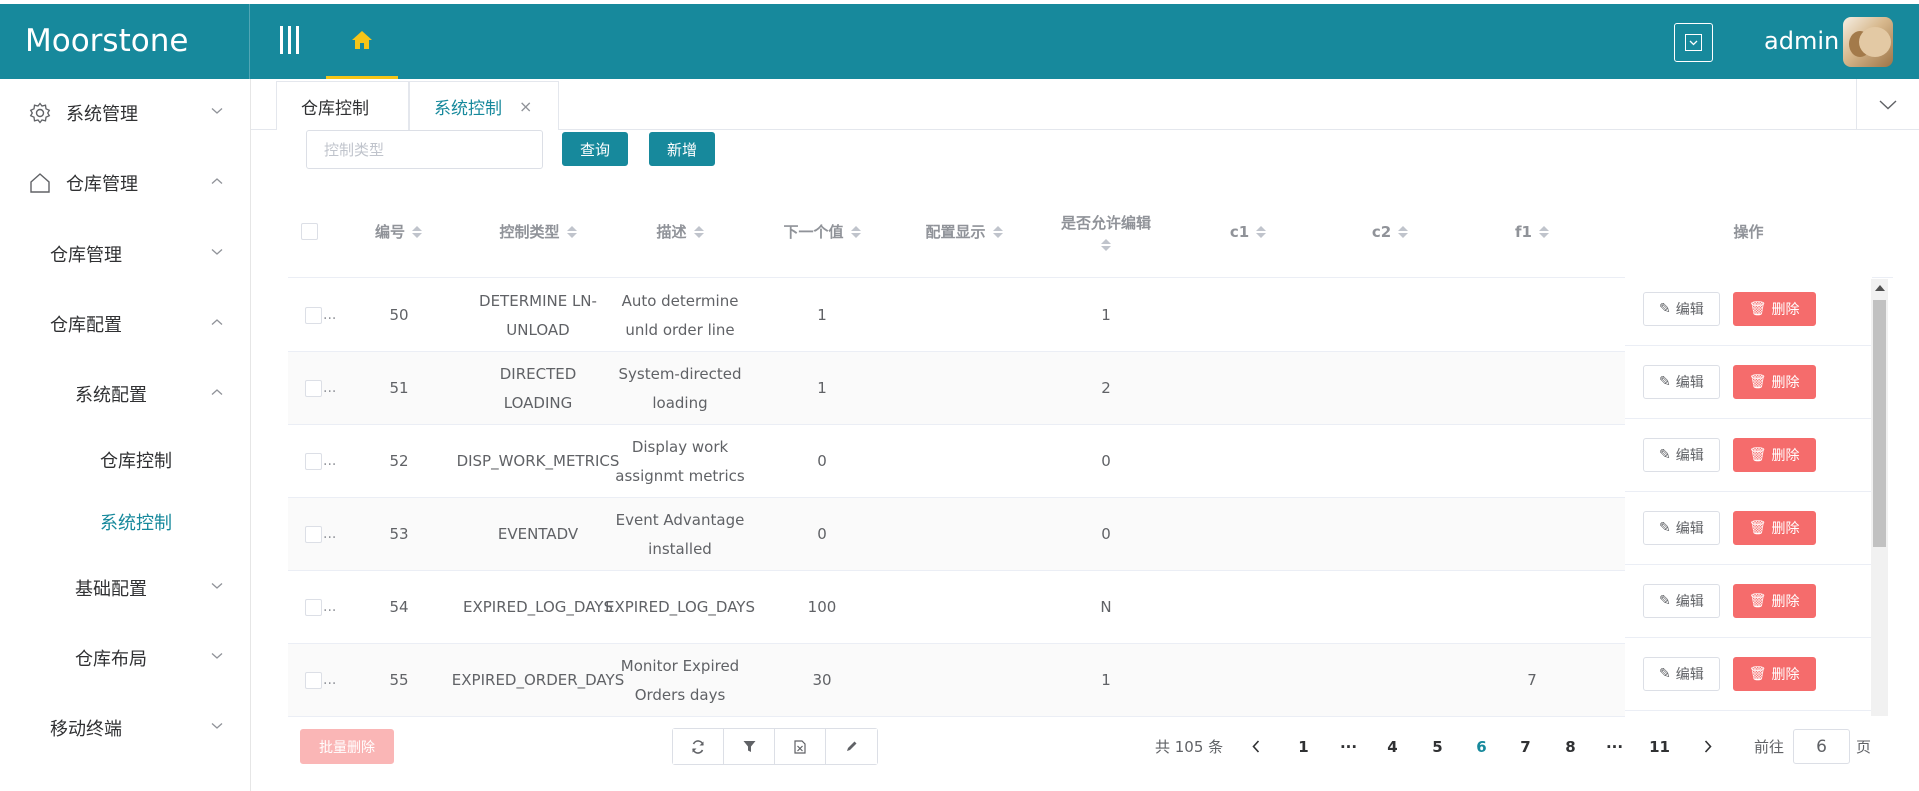 The width and height of the screenshot is (1919, 791). What do you see at coordinates (1887, 104) in the screenshot?
I see `tabs-dropdown-button` at bounding box center [1887, 104].